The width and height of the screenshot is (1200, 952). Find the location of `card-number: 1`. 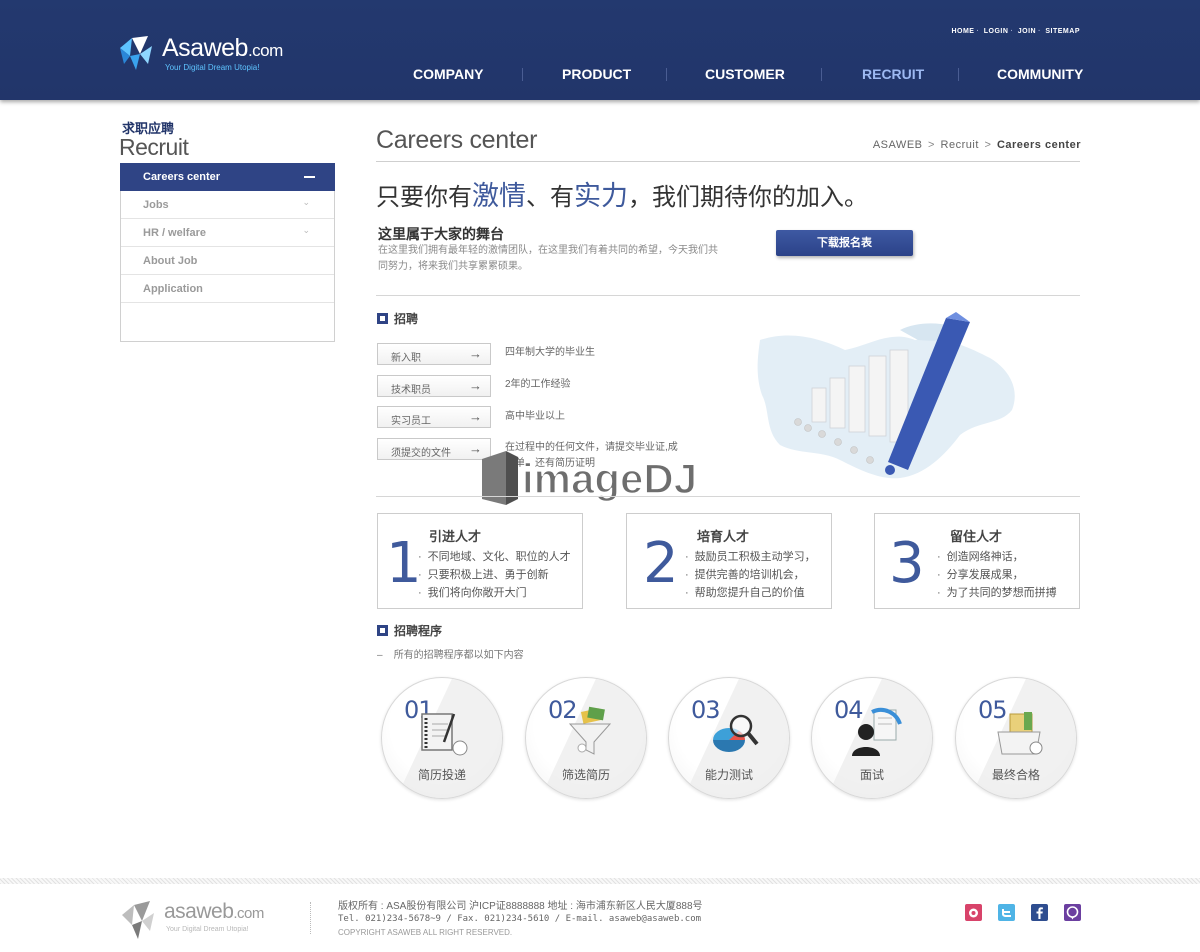

card-number: 1 is located at coordinates (404, 563).